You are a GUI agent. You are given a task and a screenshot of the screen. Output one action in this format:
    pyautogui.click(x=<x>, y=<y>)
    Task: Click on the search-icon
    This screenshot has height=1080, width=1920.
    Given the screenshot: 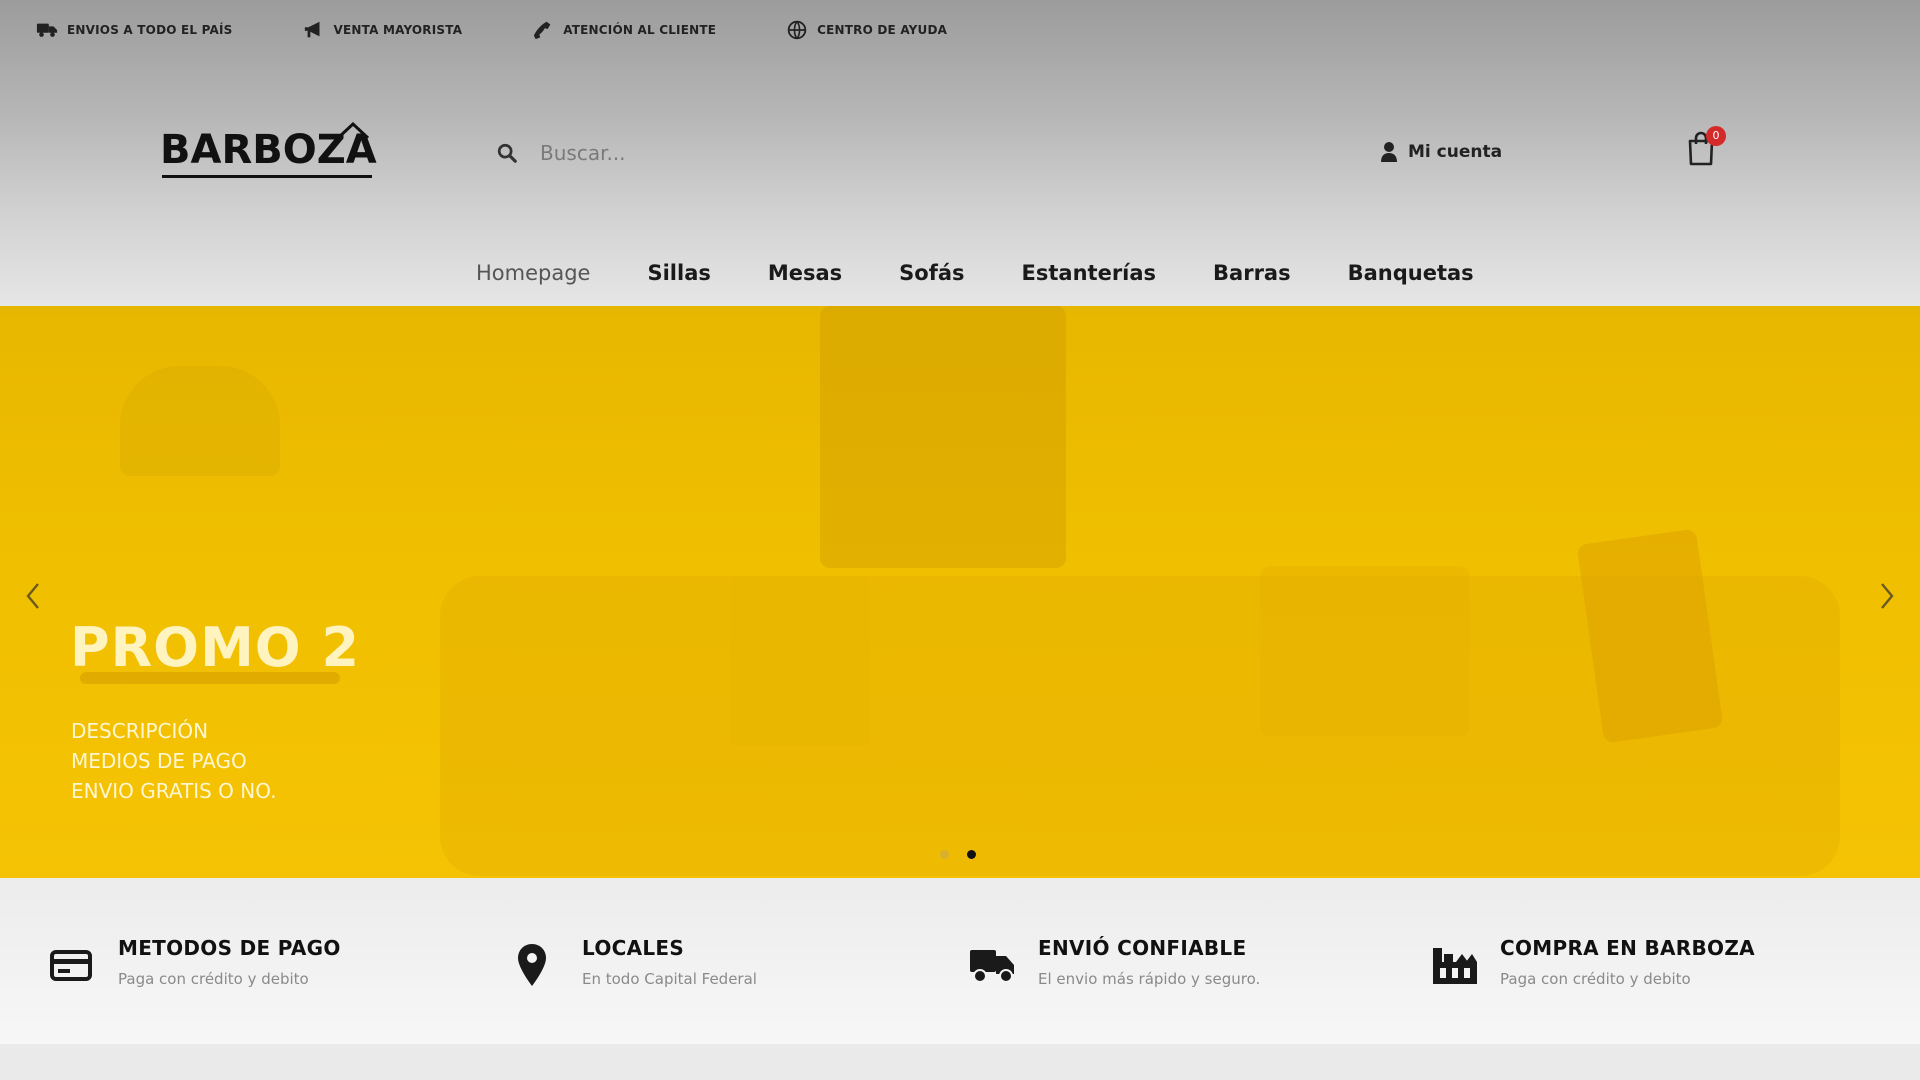 What is the action you would take?
    pyautogui.click(x=507, y=153)
    